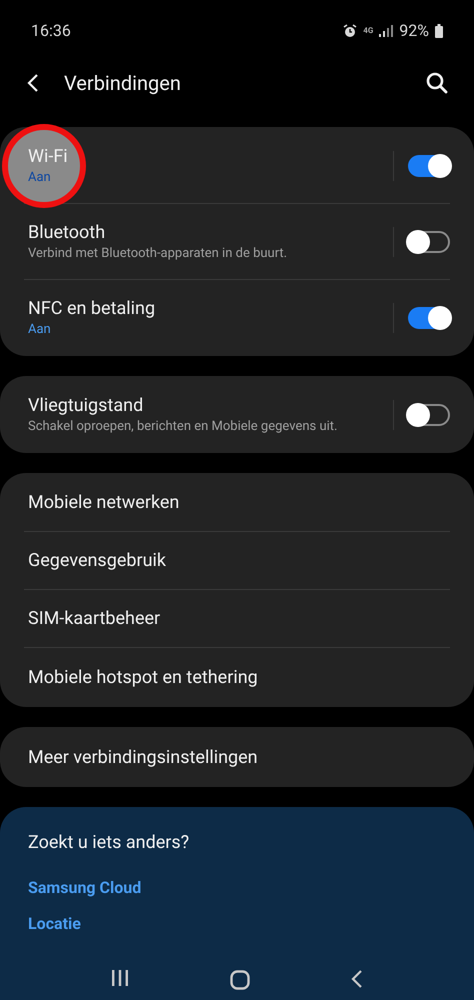  Describe the element at coordinates (210, 308) in the screenshot. I see `setting-title: NFC en betaling` at that location.